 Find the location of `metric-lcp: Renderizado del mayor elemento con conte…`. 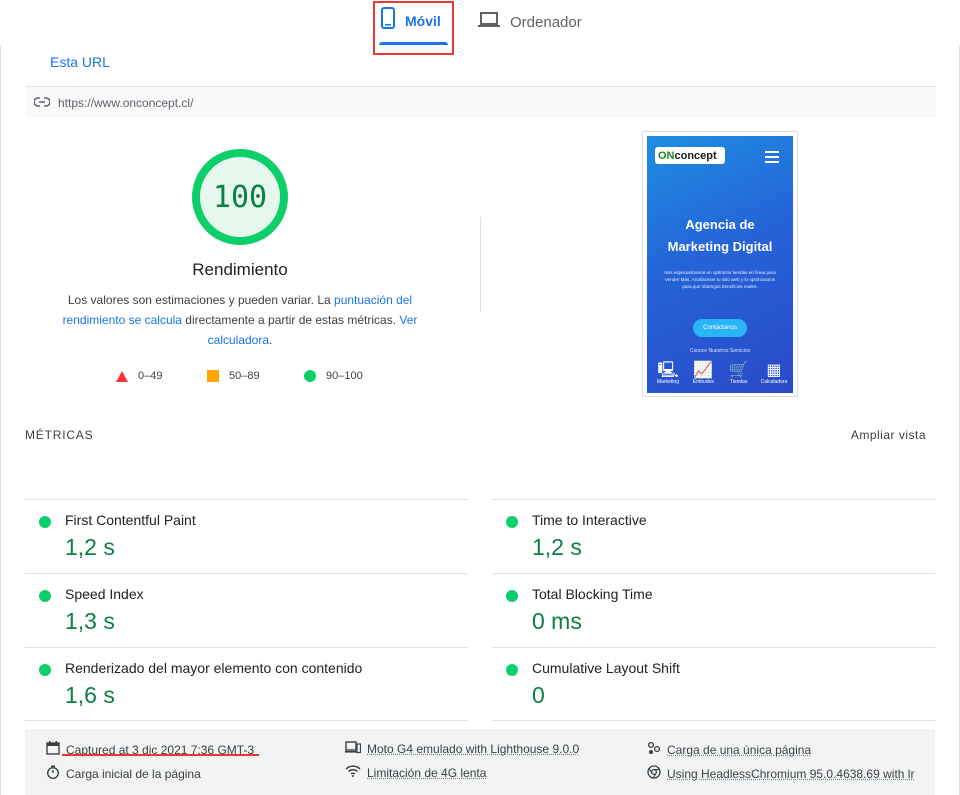

metric-lcp: Renderizado del mayor elemento con conte… is located at coordinates (246, 684).